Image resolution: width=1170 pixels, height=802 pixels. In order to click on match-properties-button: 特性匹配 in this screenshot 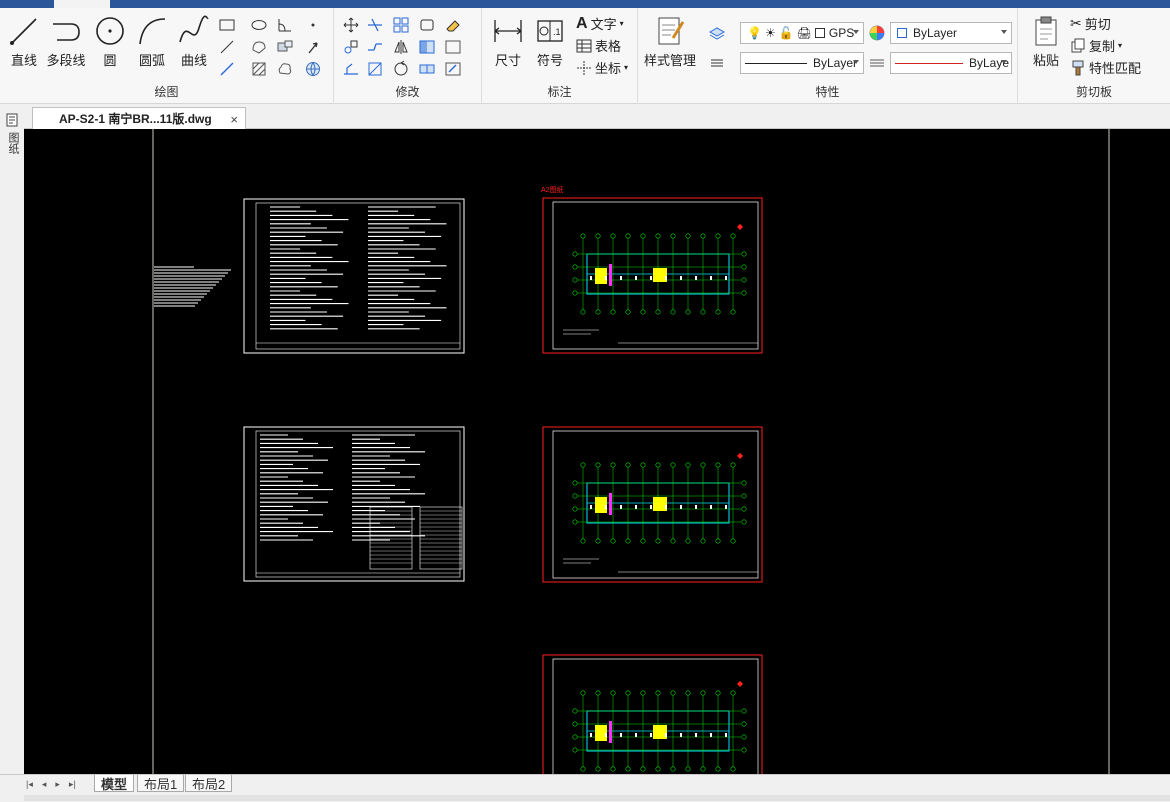, I will do `click(1105, 67)`.